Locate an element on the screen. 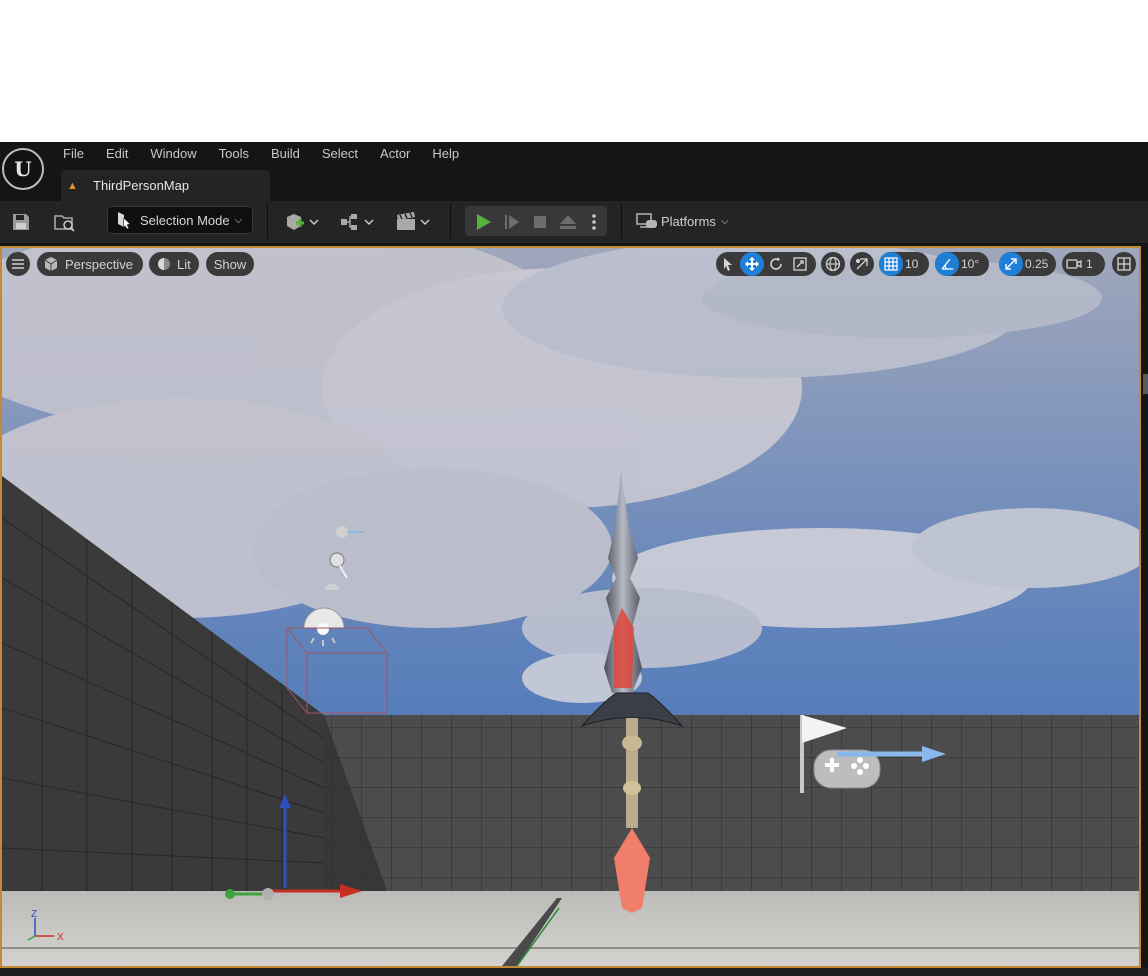 This screenshot has height=976, width=1148. rotate-tool-button is located at coordinates (776, 264).